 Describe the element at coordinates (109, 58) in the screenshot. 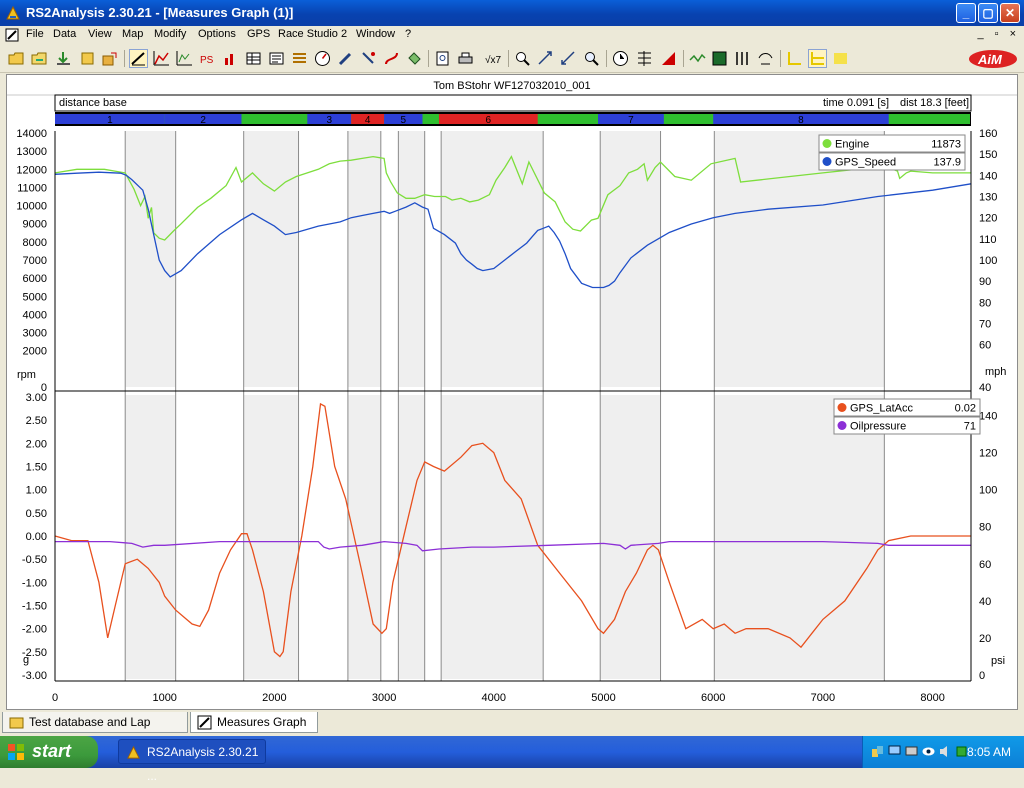

I see `export-icon` at that location.